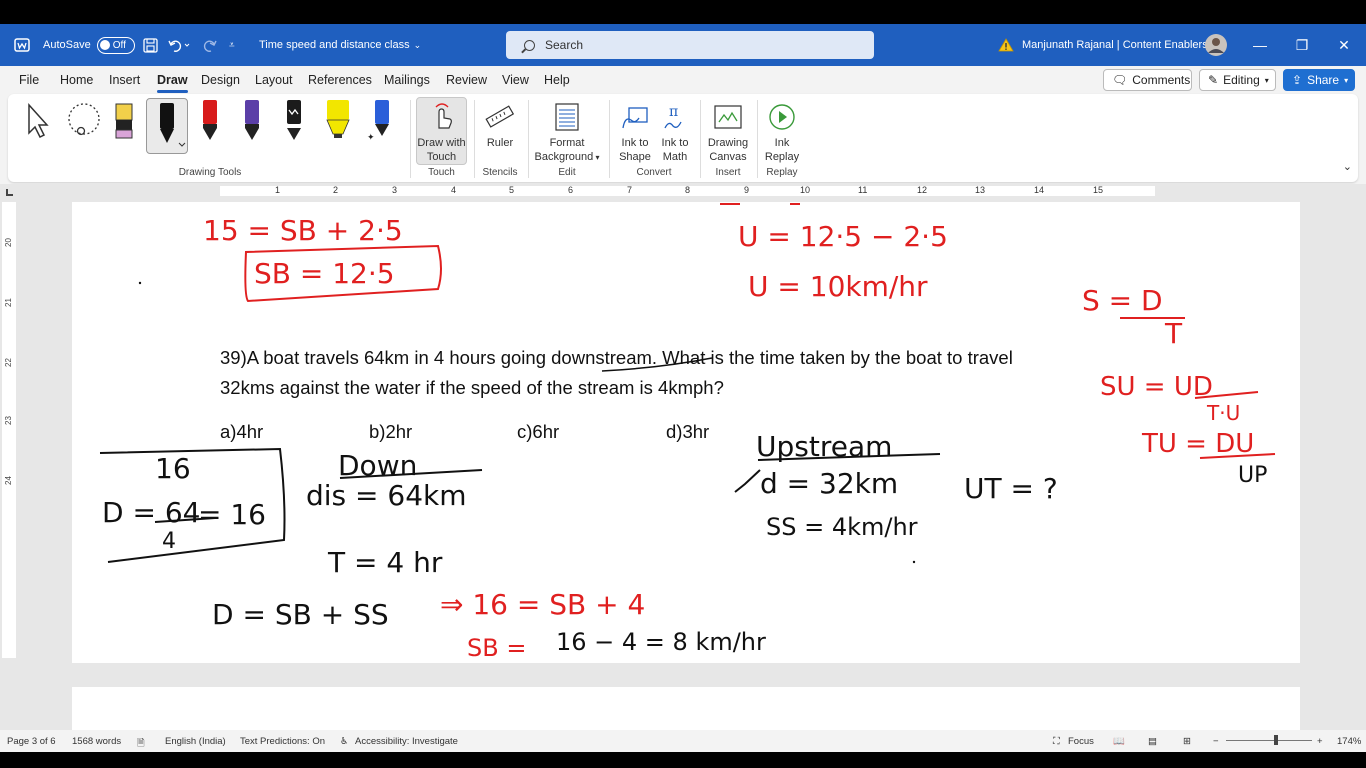 This screenshot has width=1366, height=768. I want to click on save-icon, so click(150, 45).